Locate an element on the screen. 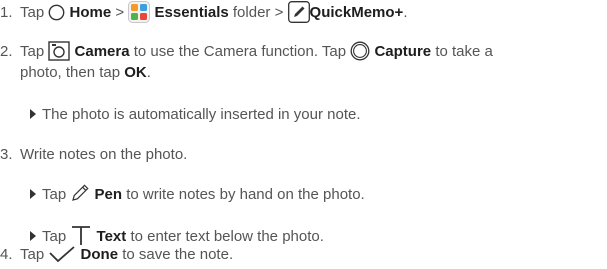  folder-text: folder is located at coordinates (251, 12).